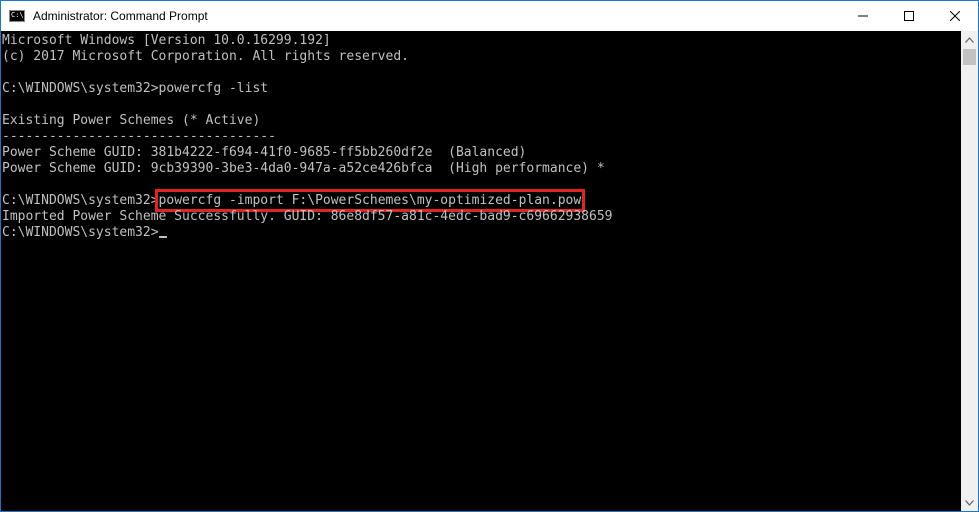 The image size is (979, 512). Describe the element at coordinates (120, 16) in the screenshot. I see `window-title: Administrator: Command Prompt` at that location.